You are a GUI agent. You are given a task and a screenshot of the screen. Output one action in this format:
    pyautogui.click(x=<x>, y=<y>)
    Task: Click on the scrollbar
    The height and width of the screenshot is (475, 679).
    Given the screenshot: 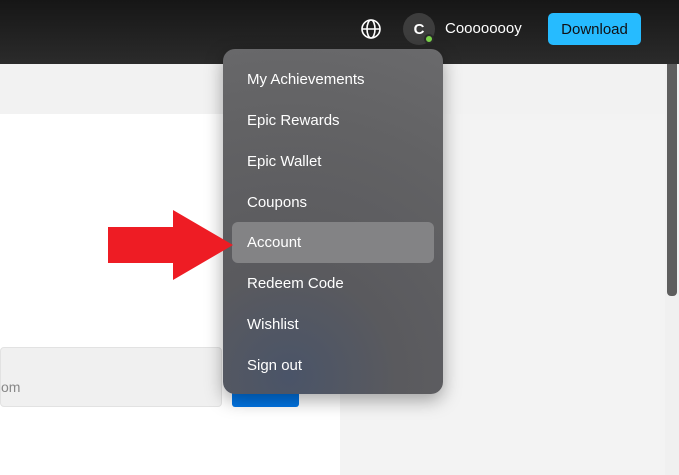 What is the action you would take?
    pyautogui.click(x=672, y=269)
    